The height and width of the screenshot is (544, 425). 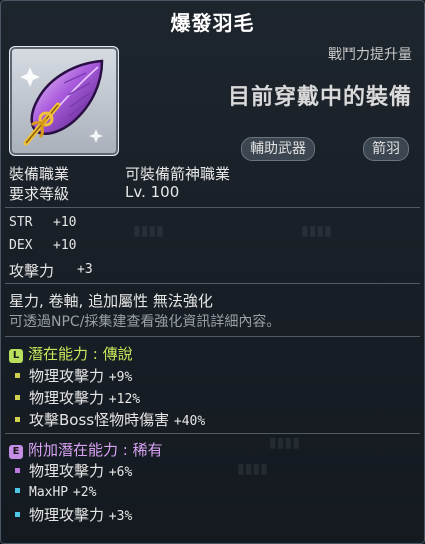 I want to click on item-icon-frame, so click(x=64, y=101).